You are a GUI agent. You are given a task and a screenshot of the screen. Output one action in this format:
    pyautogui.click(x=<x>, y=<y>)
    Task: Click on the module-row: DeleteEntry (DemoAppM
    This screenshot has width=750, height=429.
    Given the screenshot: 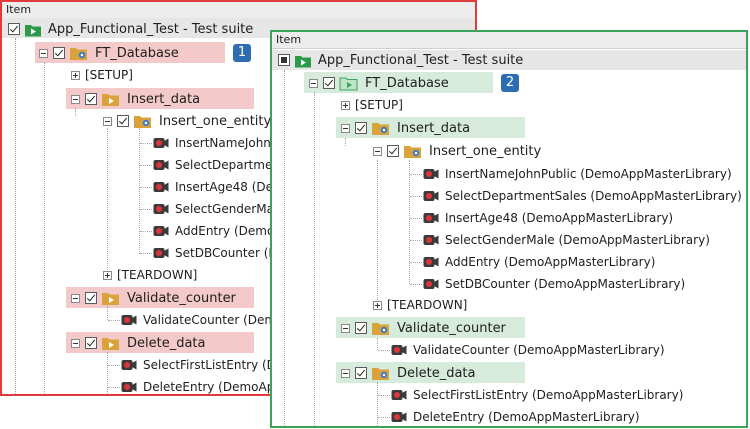 What is the action you would take?
    pyautogui.click(x=206, y=385)
    